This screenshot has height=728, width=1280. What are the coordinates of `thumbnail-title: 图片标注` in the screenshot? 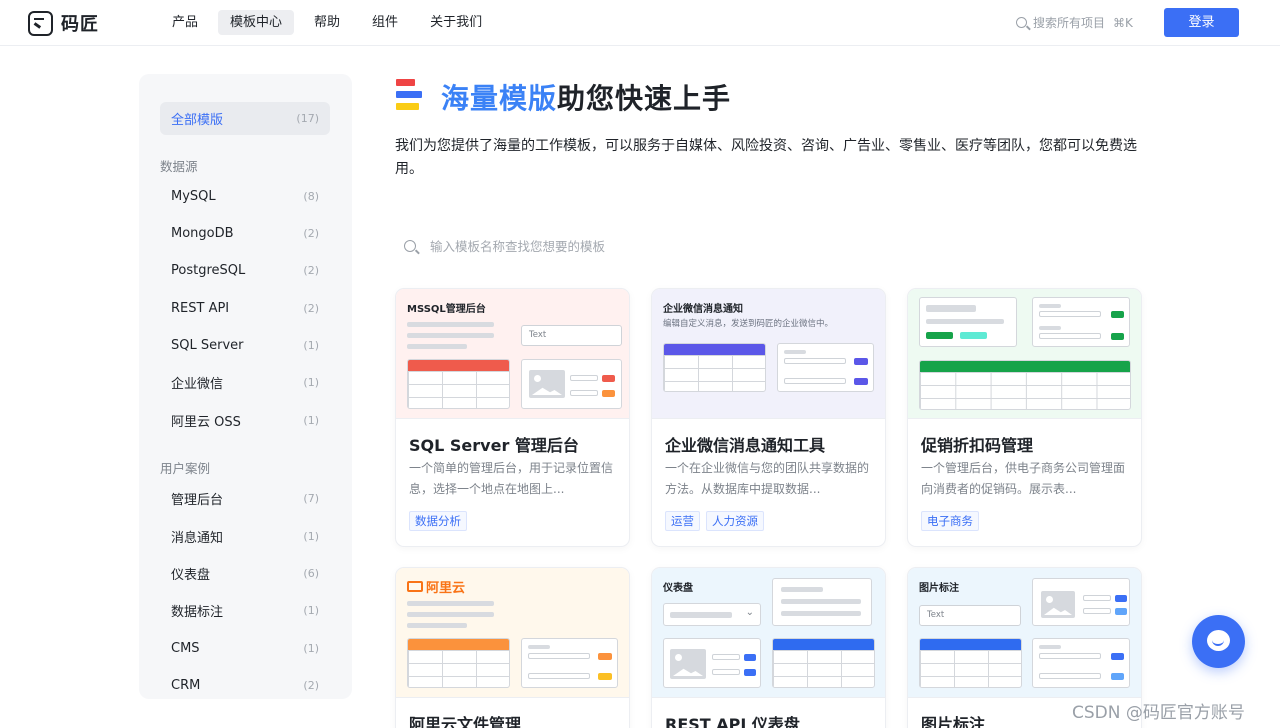 It's located at (939, 588).